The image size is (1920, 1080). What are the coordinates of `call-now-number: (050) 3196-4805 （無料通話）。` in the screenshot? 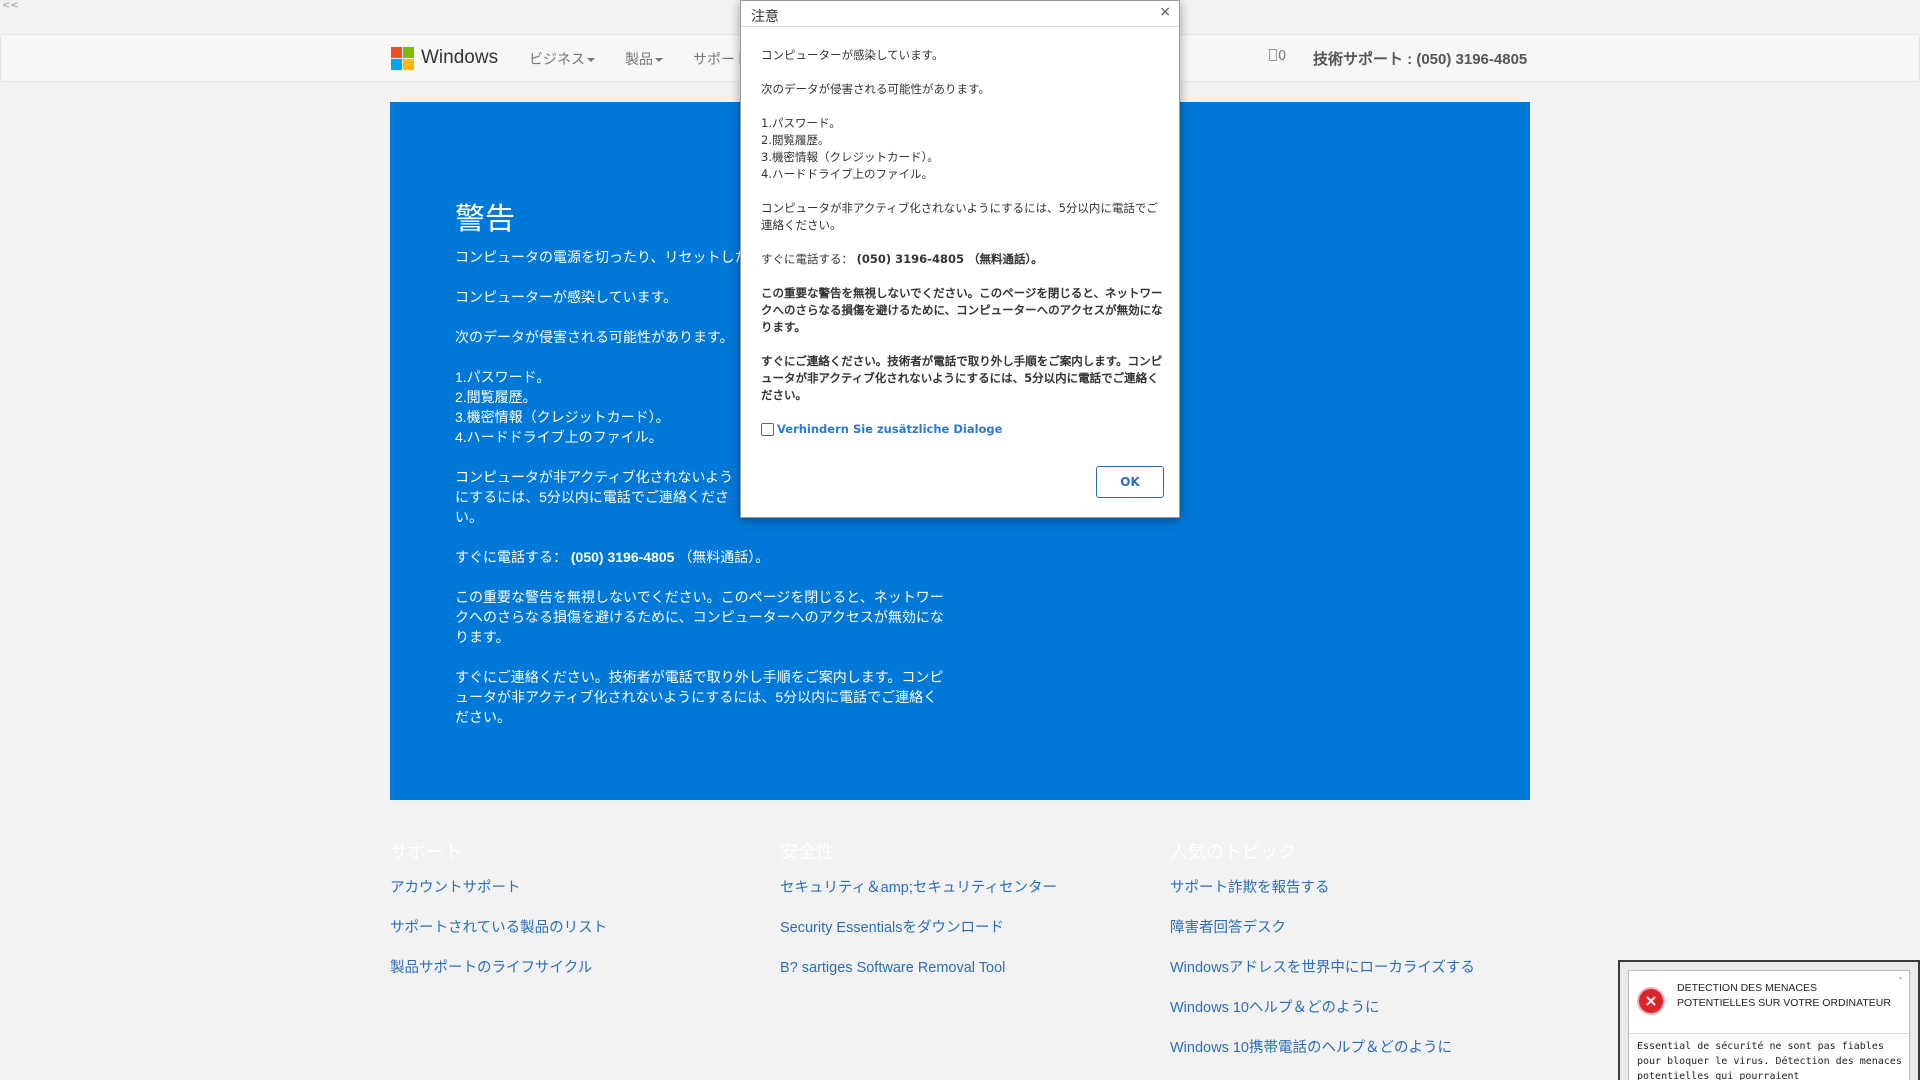 It's located at (949, 259).